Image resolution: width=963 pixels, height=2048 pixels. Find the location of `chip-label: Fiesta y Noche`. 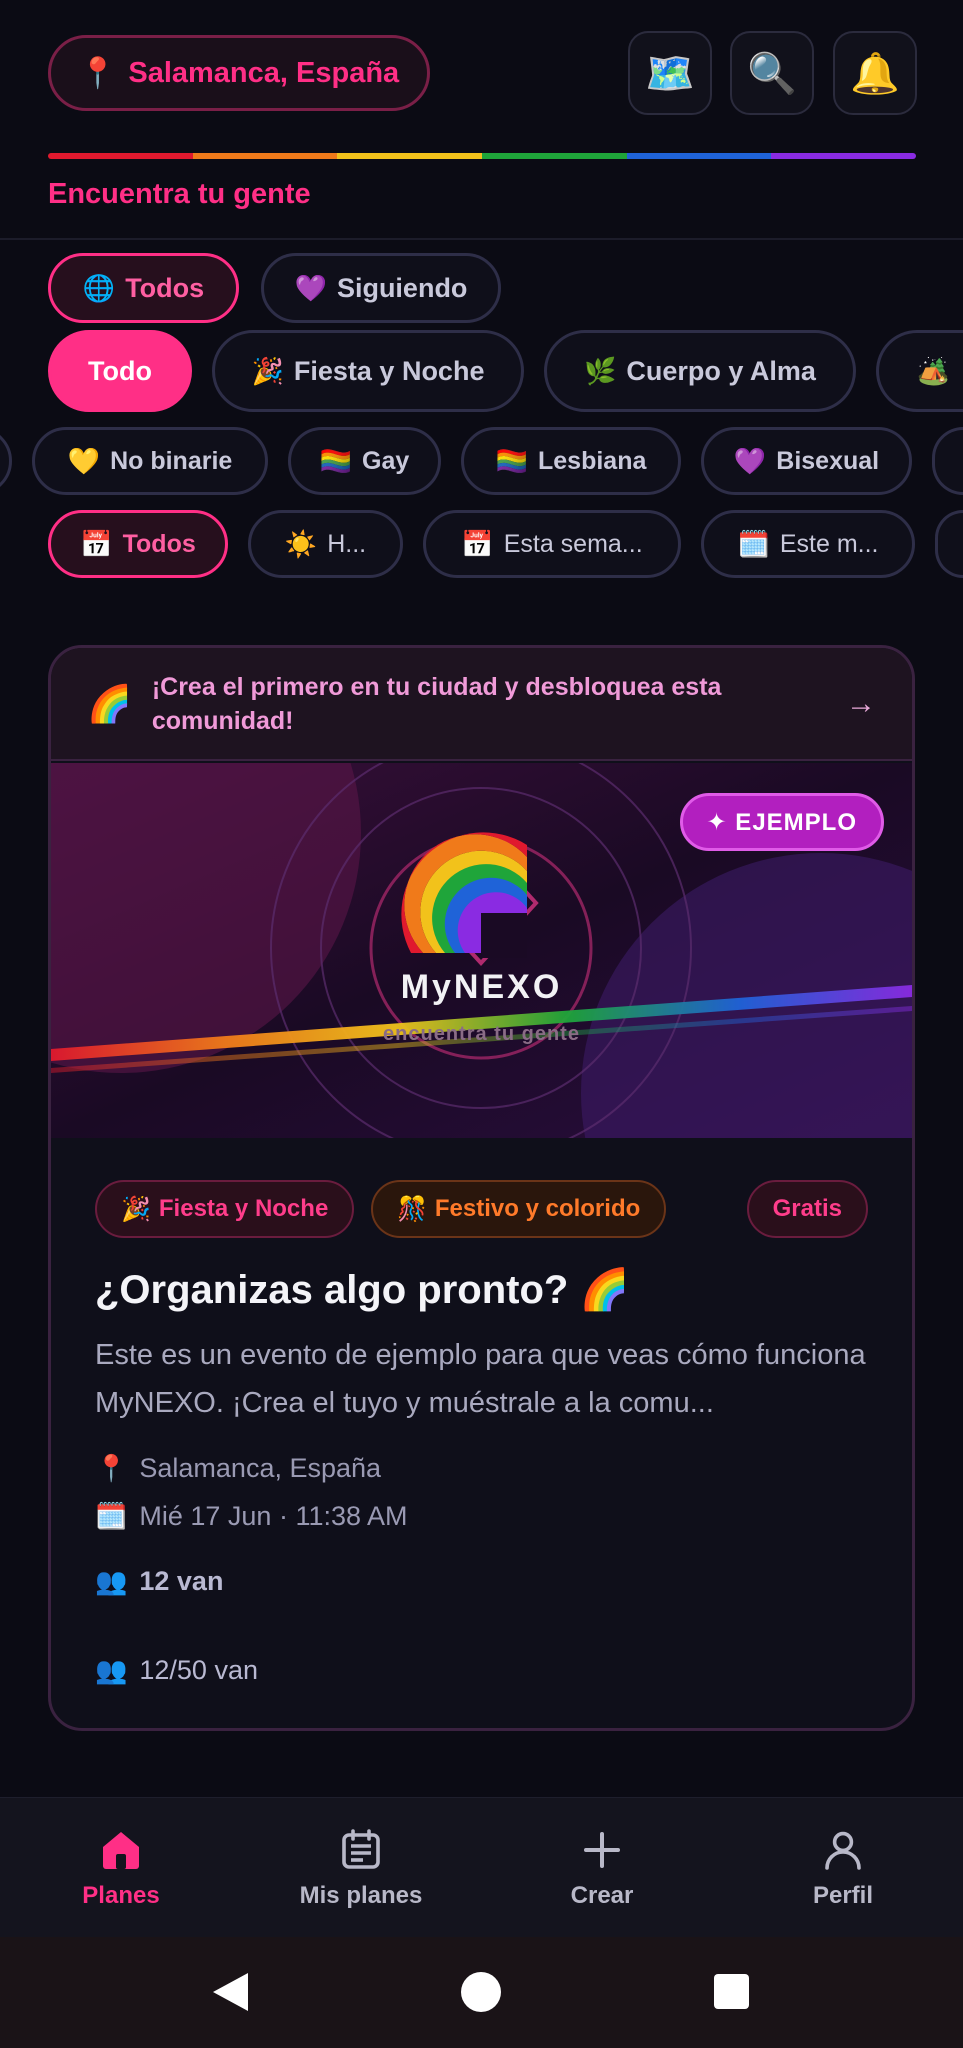

chip-label: Fiesta y Noche is located at coordinates (389, 370).